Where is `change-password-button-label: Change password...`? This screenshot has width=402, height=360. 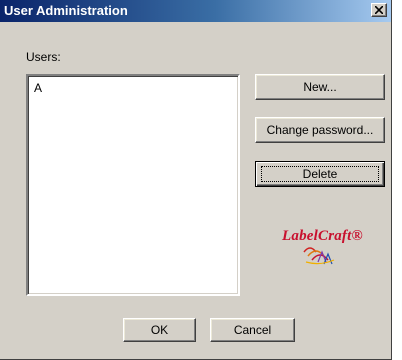
change-password-button-label: Change password... is located at coordinates (320, 130).